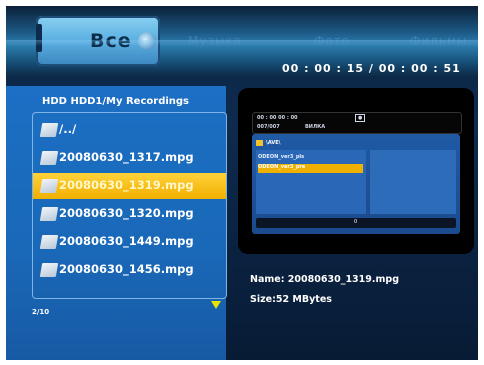 Image resolution: width=484 pixels, height=365 pixels. Describe the element at coordinates (129, 130) in the screenshot. I see `list-item: /../` at that location.